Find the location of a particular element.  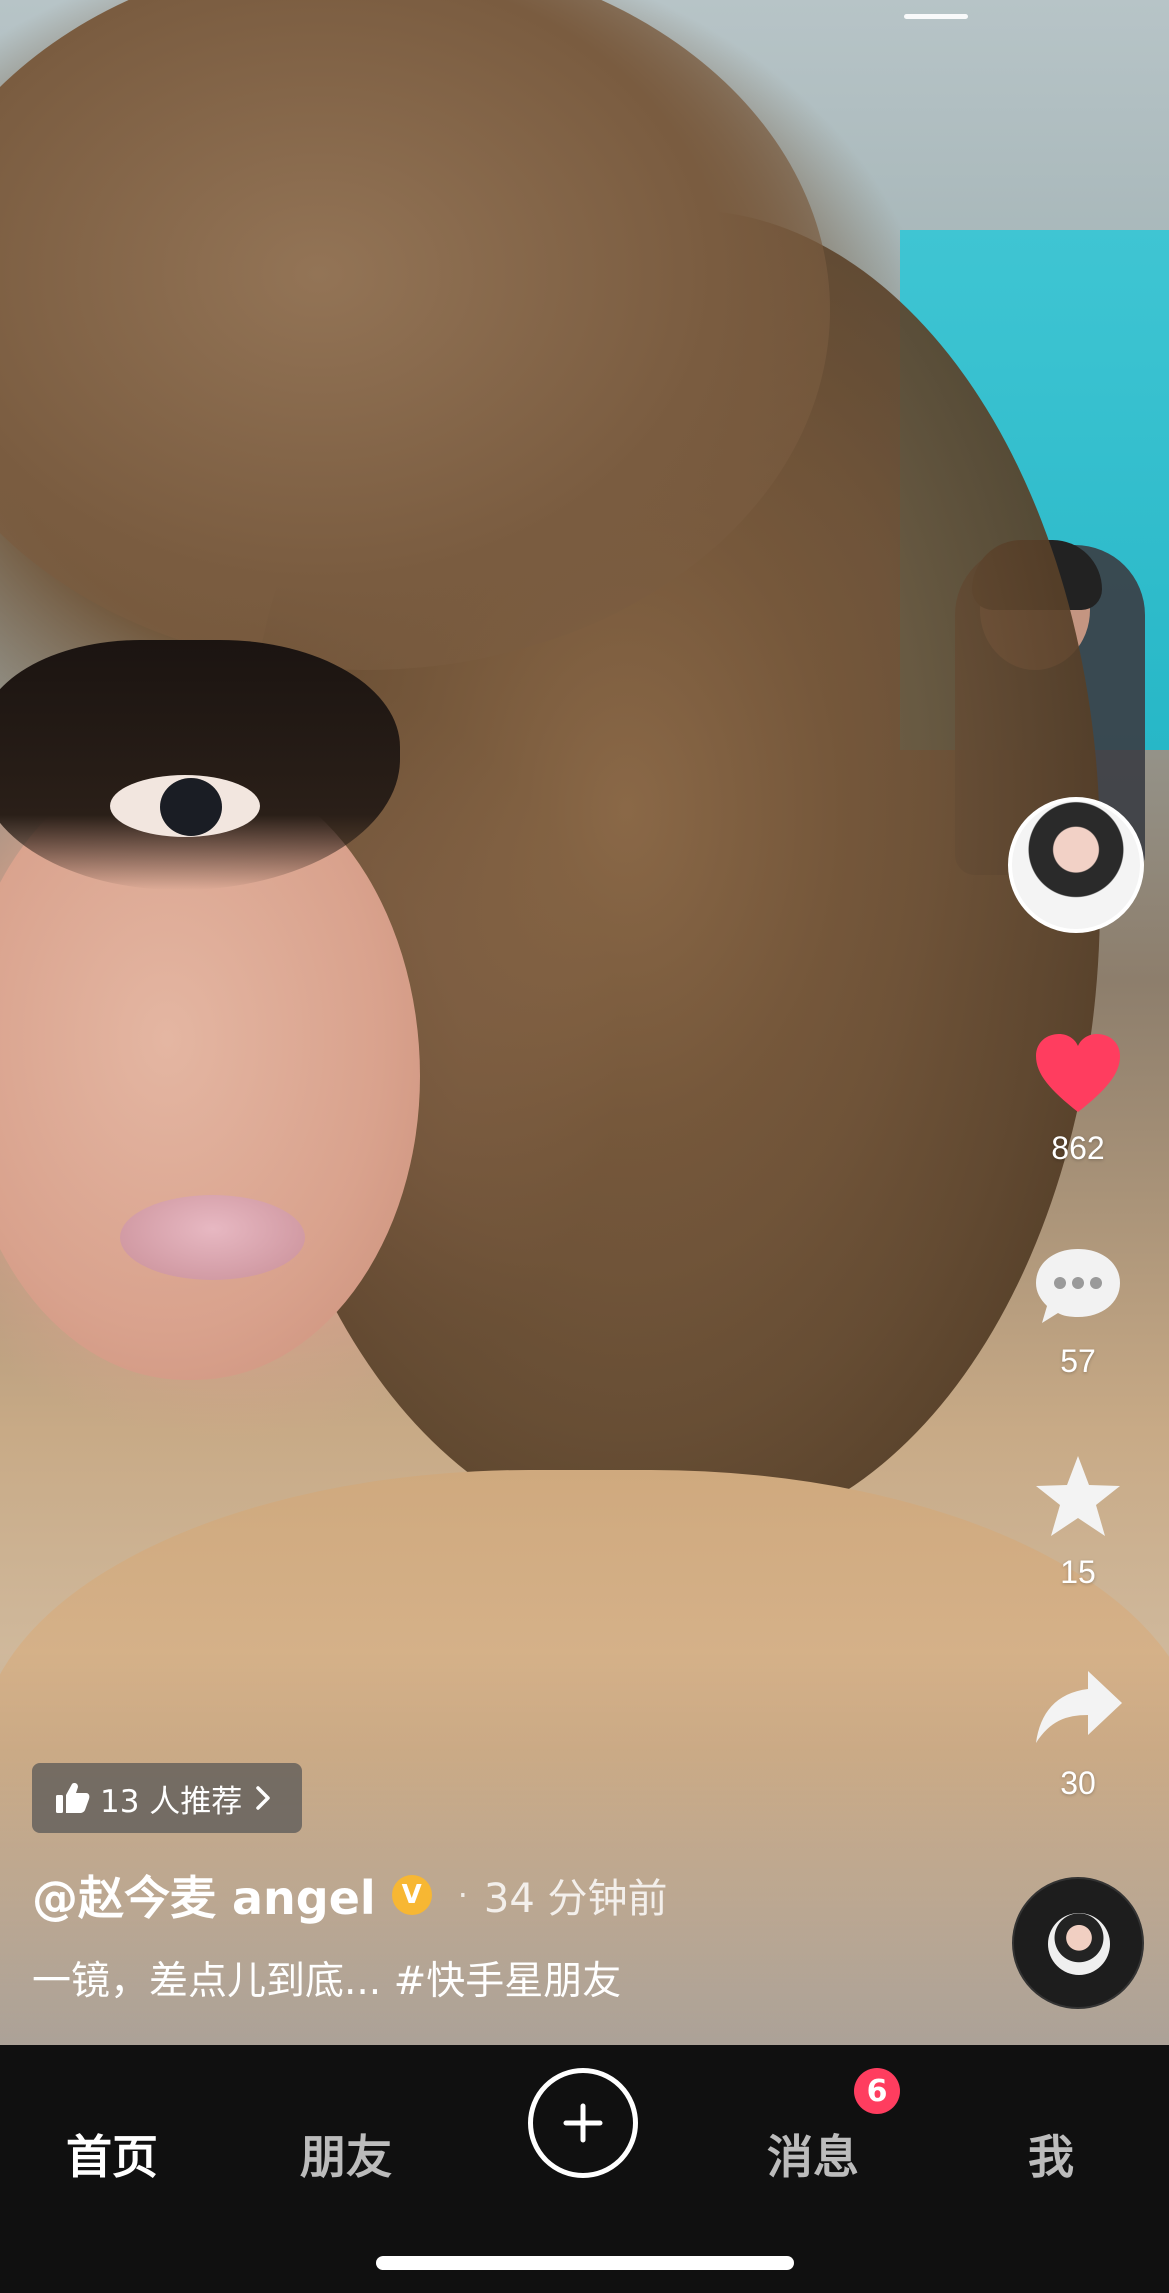

plus-icon is located at coordinates (583, 2123).